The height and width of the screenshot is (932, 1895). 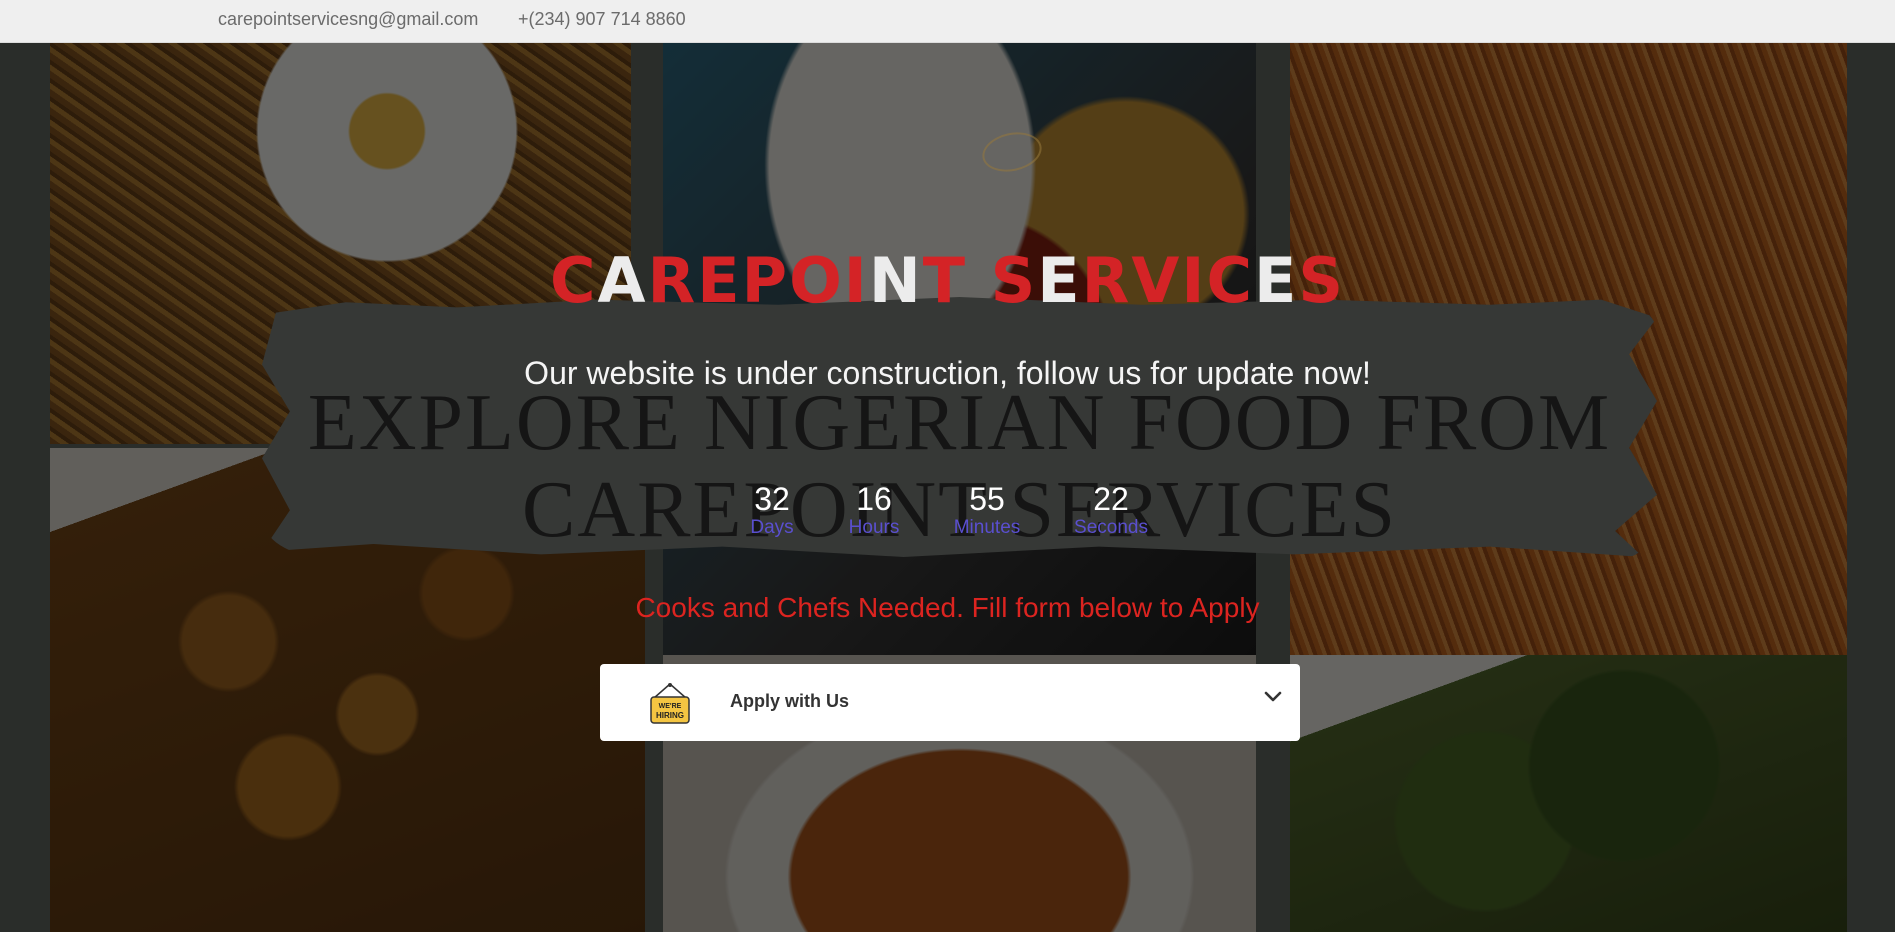 What do you see at coordinates (1156, 280) in the screenshot?
I see `site-title-letter: V` at bounding box center [1156, 280].